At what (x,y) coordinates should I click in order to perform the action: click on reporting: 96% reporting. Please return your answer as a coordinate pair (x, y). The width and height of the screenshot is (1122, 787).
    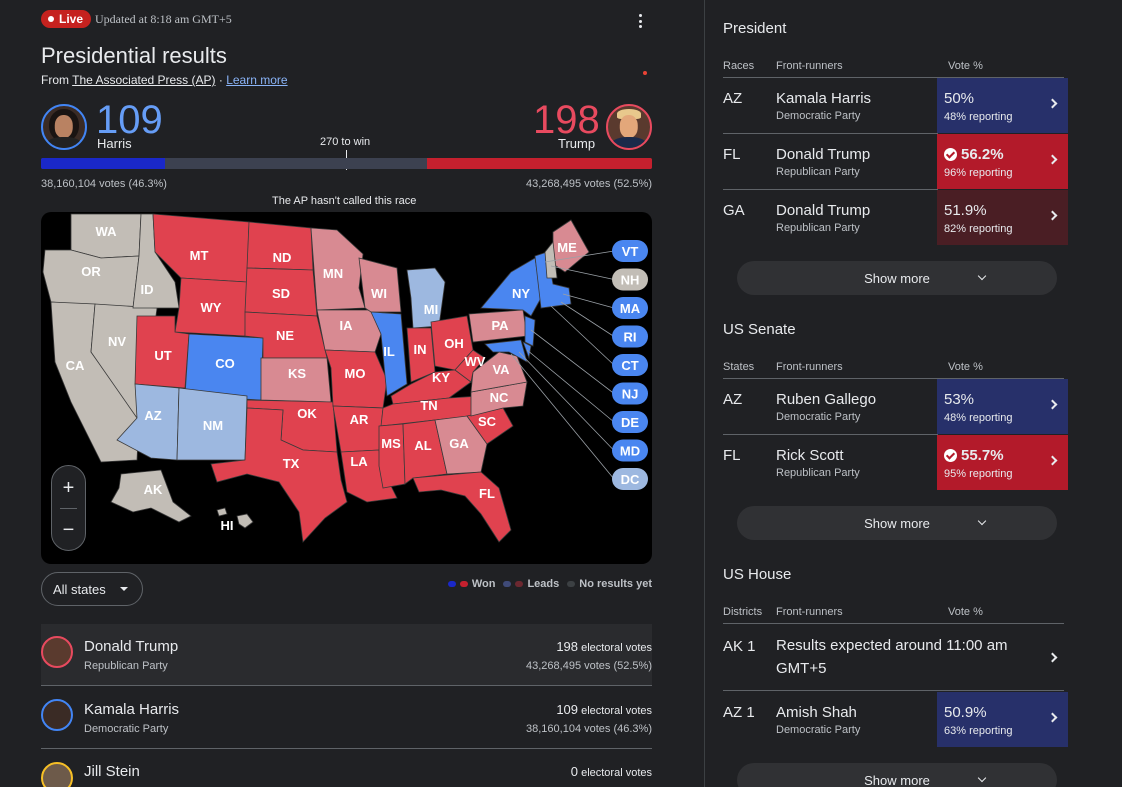
    Looking at the image, I should click on (978, 173).